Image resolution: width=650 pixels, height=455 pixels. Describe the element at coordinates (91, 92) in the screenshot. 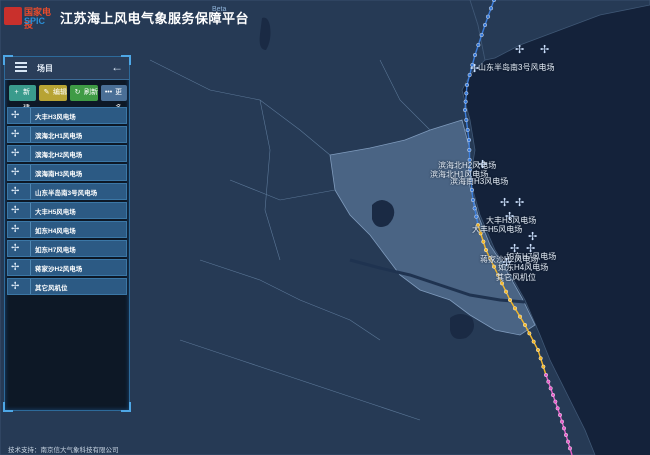

I see `refresh-button-label: 刷新` at that location.